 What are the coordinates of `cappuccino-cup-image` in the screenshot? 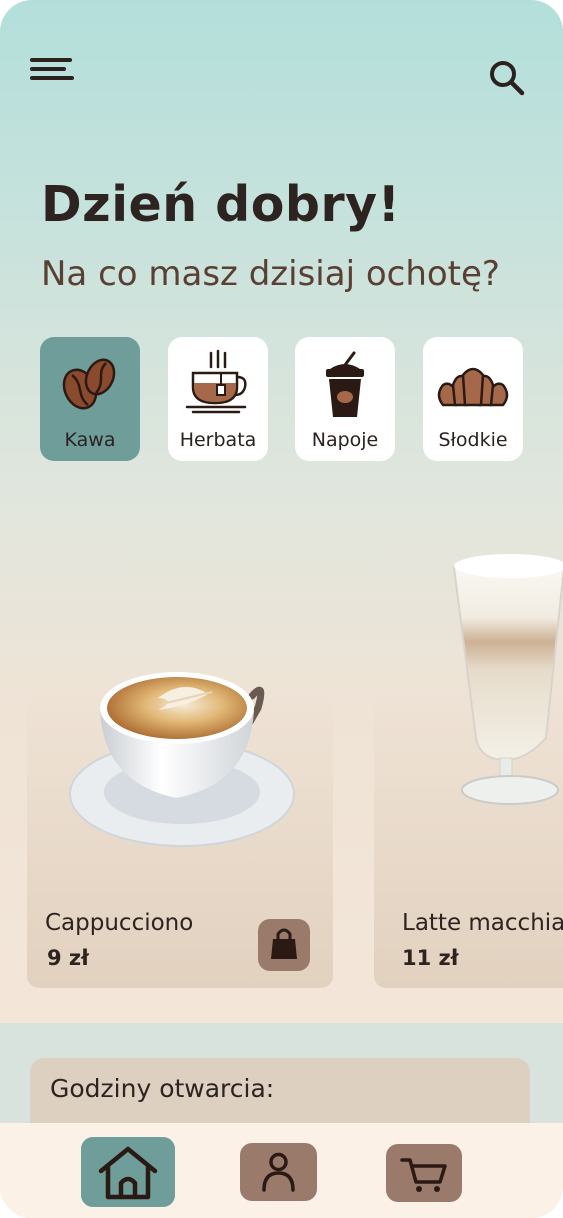 It's located at (182, 759).